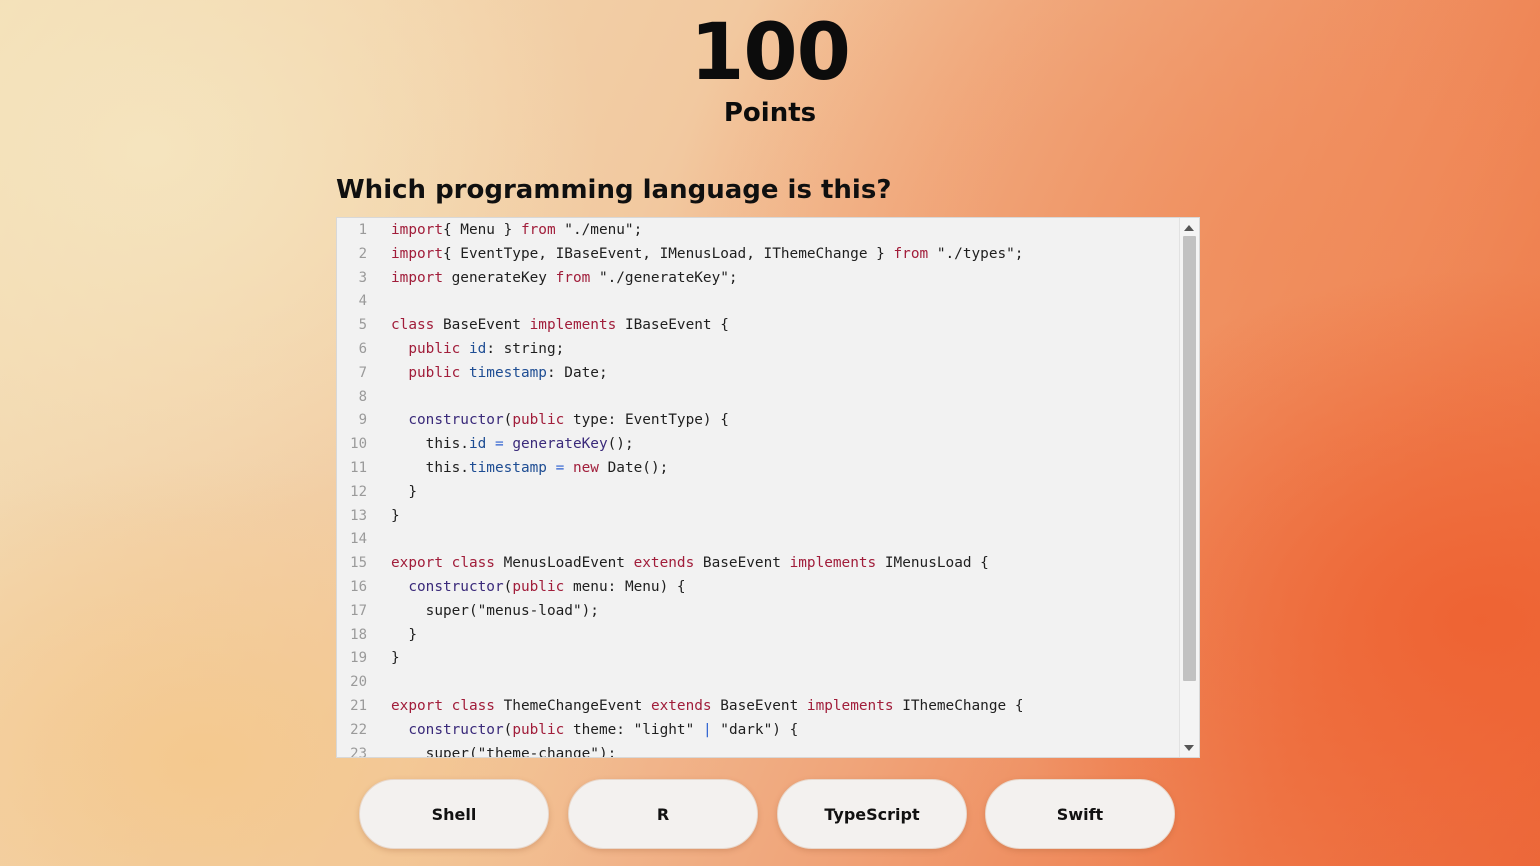 The height and width of the screenshot is (866, 1540). I want to click on score-label: Points, so click(770, 113).